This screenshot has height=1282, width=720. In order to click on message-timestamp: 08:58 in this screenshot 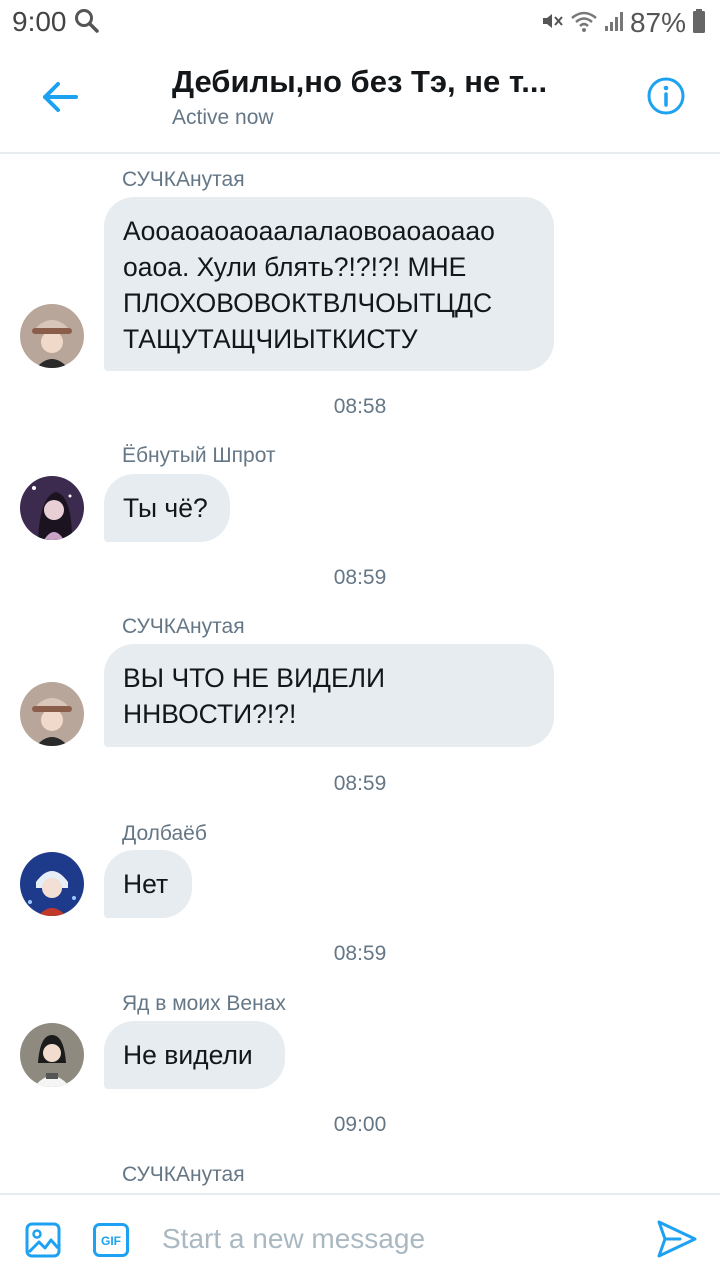, I will do `click(360, 406)`.